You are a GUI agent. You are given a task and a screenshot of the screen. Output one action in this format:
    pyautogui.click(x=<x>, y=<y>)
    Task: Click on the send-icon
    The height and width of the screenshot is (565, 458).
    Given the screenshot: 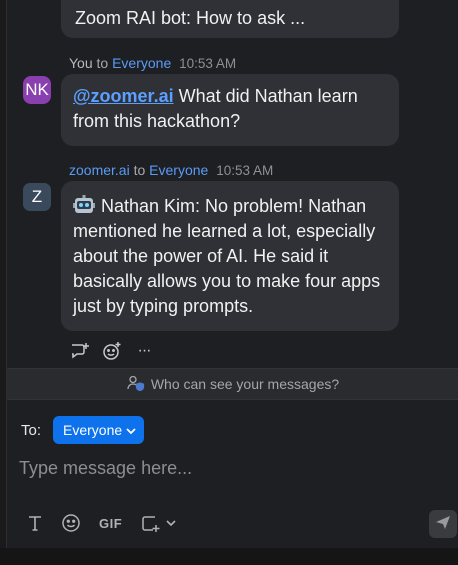 What is the action you would take?
    pyautogui.click(x=443, y=524)
    